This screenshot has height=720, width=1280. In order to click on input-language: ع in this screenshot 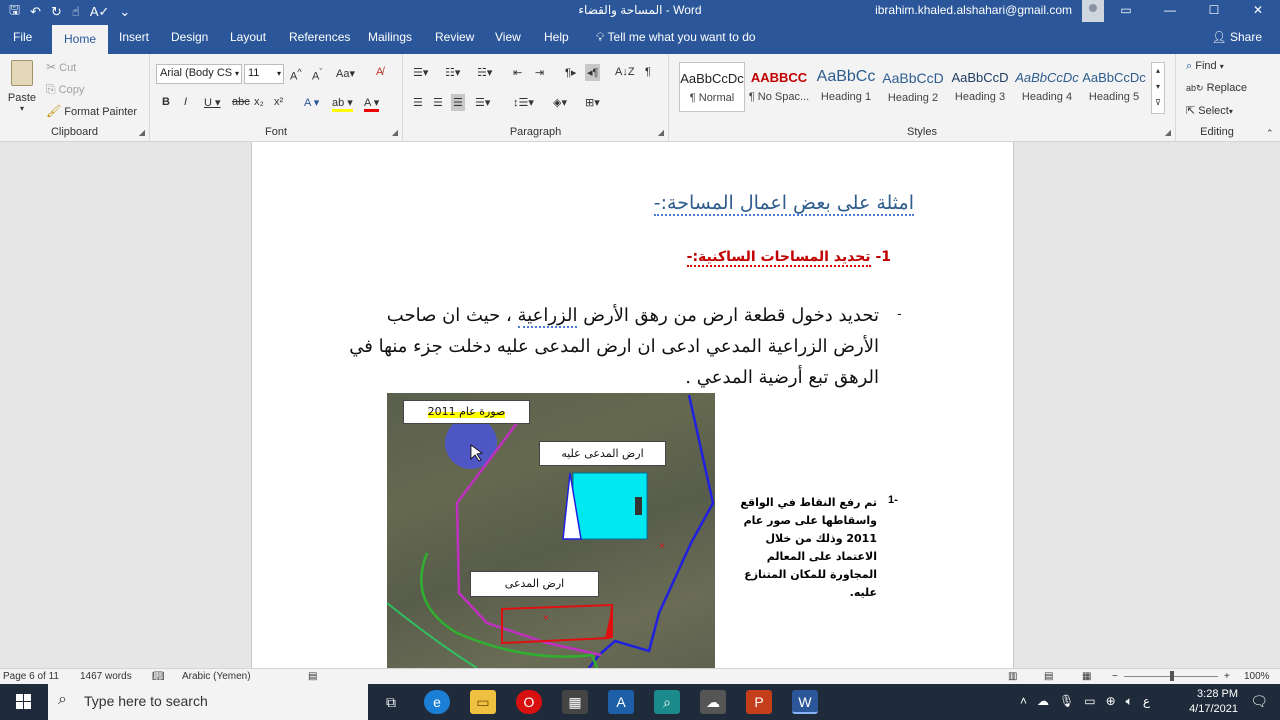, I will do `click(1146, 701)`.